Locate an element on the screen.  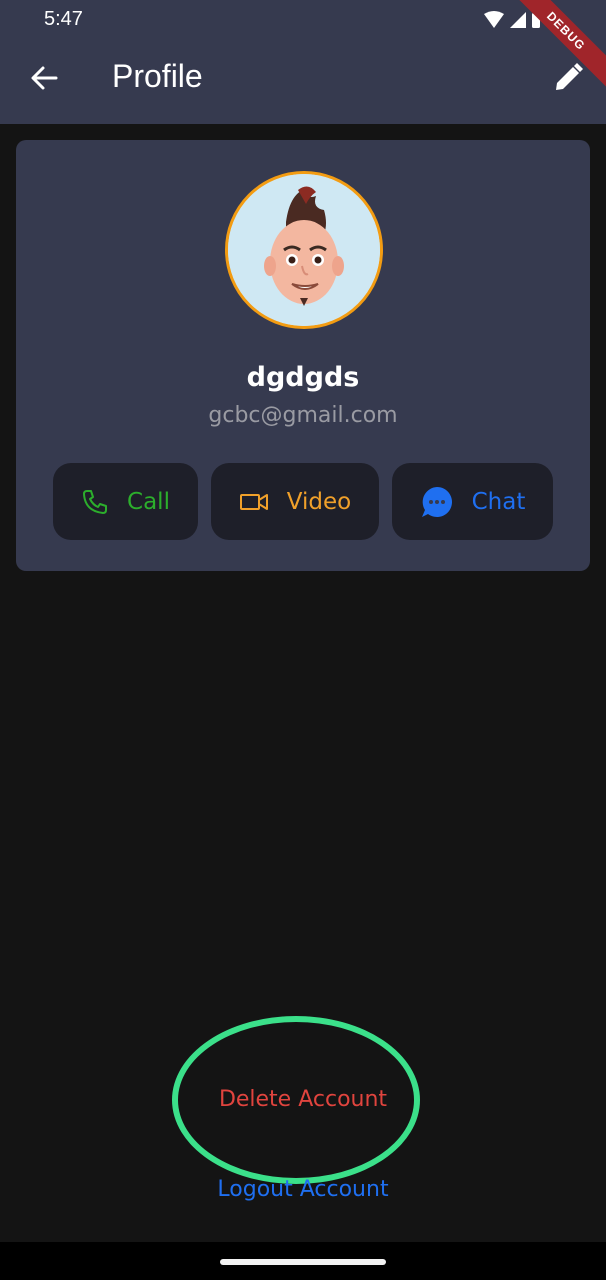
video-label: Video is located at coordinates (319, 501).